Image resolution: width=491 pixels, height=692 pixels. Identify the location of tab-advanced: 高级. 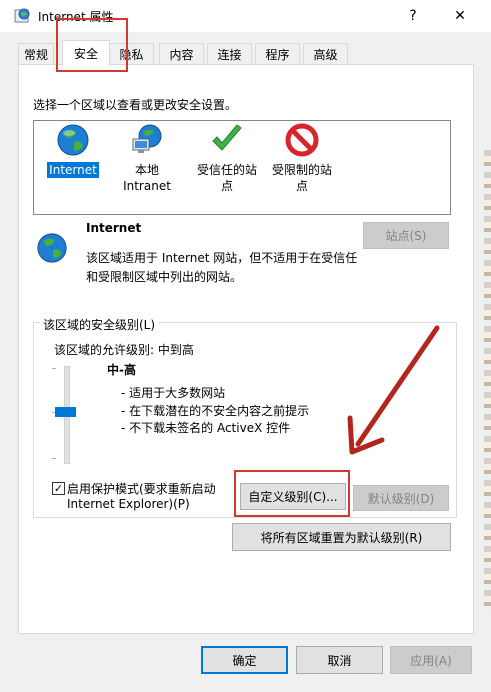
(325, 54).